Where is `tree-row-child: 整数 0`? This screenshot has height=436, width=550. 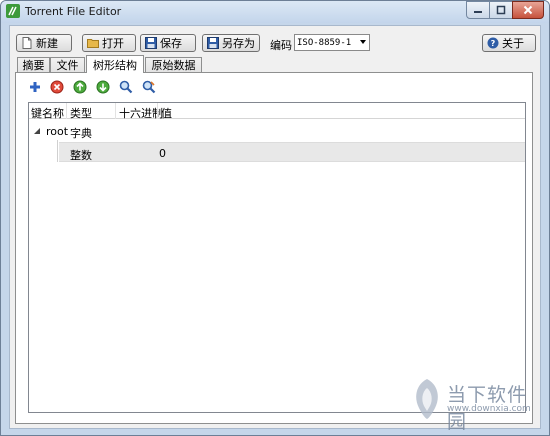 tree-row-child: 整数 0 is located at coordinates (292, 152).